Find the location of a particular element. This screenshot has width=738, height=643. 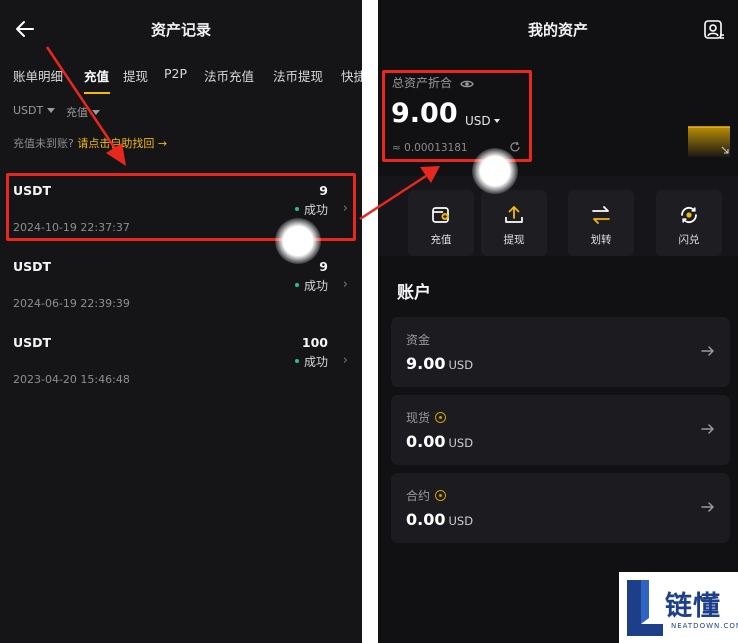

quick-actions: 充值 提现 划转 闪兑 is located at coordinates (558, 216).